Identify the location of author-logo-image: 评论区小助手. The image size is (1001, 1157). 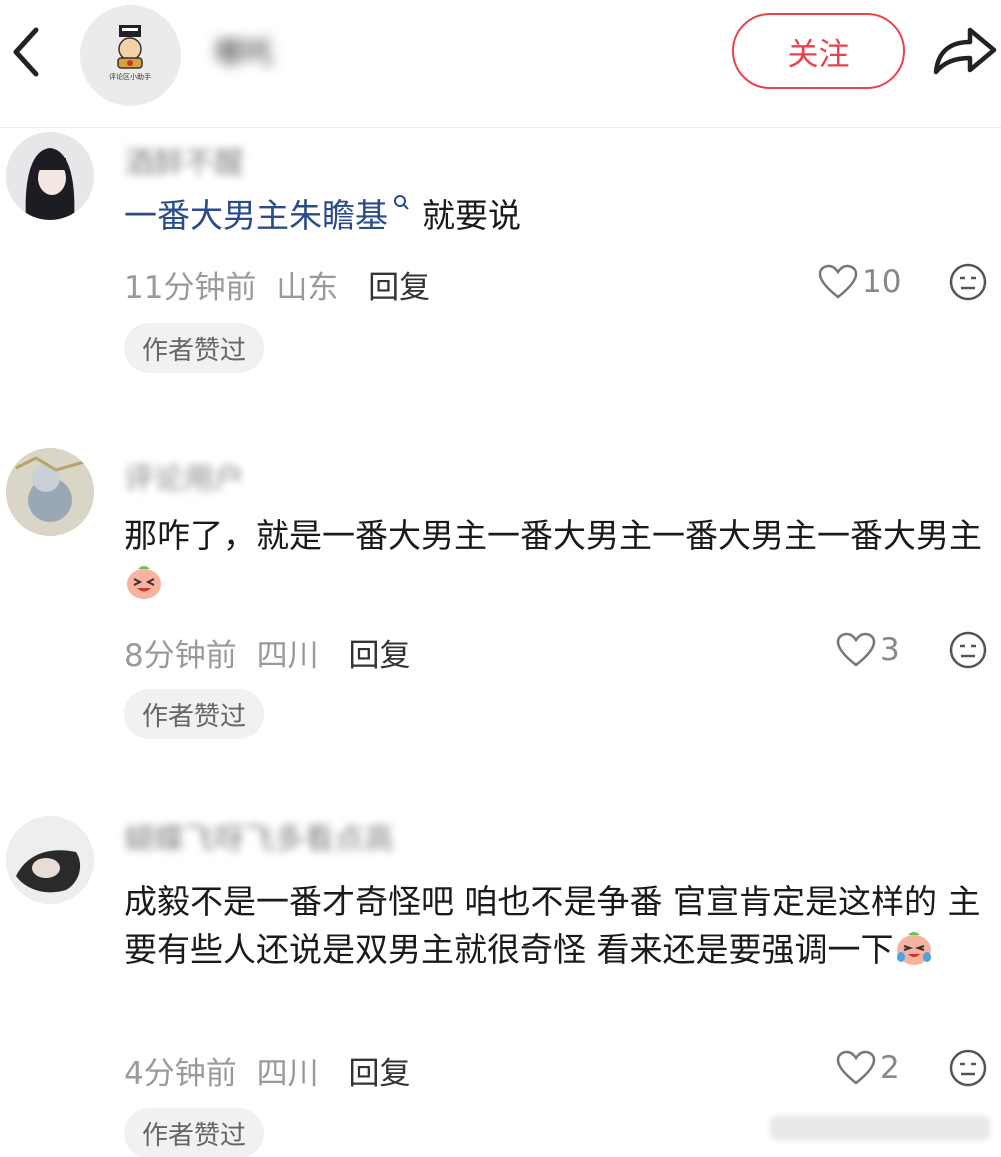
(130, 55).